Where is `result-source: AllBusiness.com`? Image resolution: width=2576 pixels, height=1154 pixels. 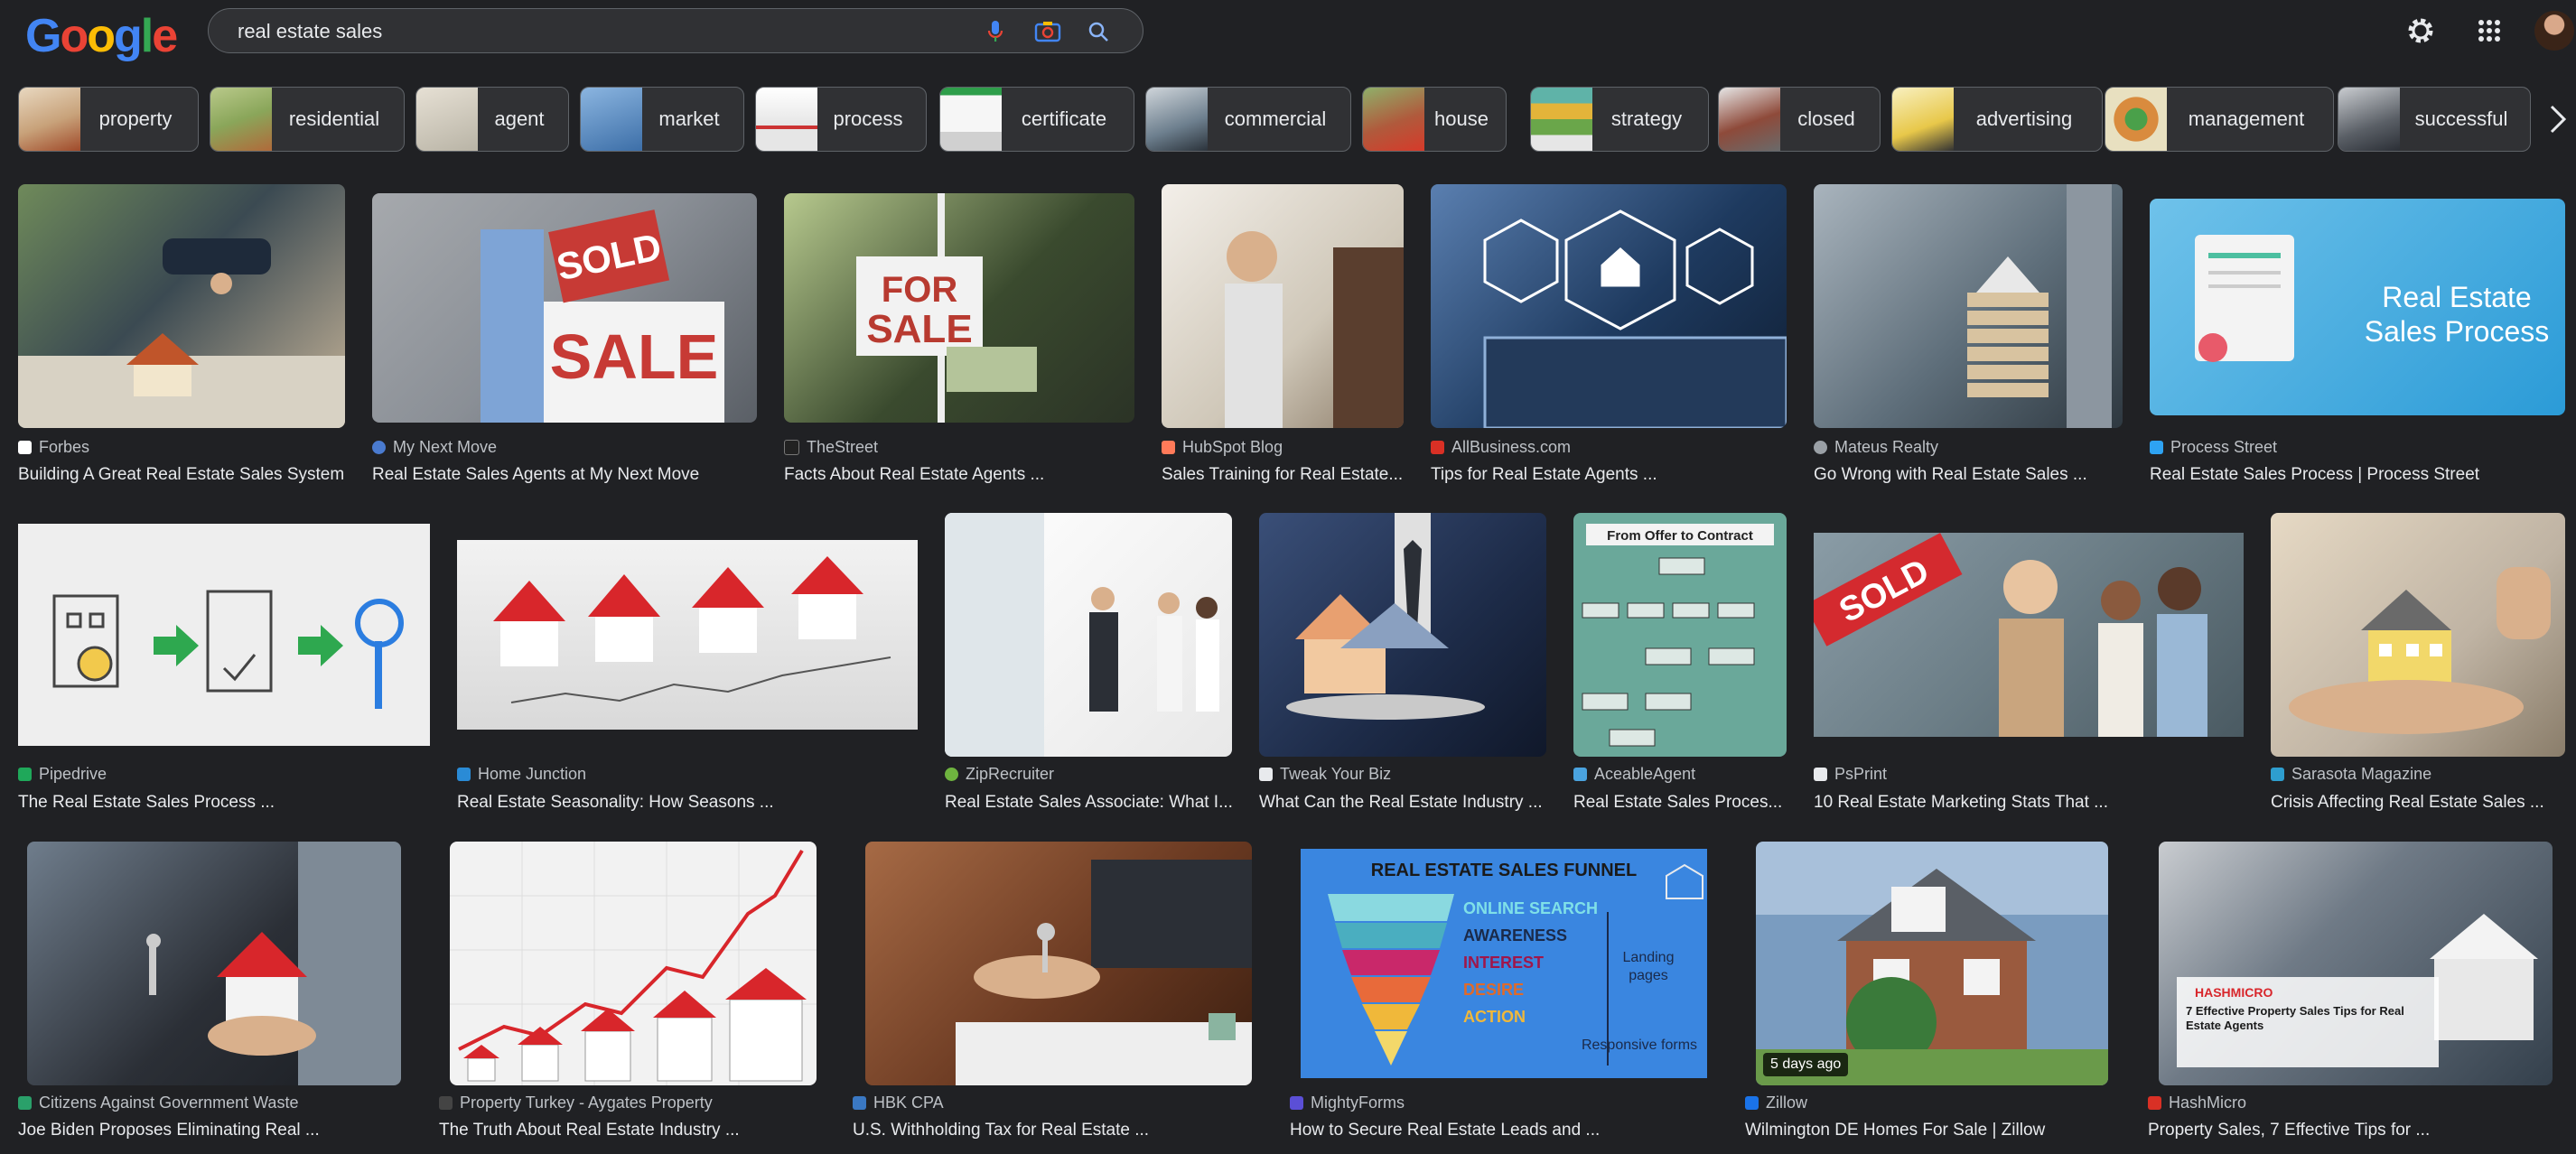
result-source: AllBusiness.com is located at coordinates (1501, 447).